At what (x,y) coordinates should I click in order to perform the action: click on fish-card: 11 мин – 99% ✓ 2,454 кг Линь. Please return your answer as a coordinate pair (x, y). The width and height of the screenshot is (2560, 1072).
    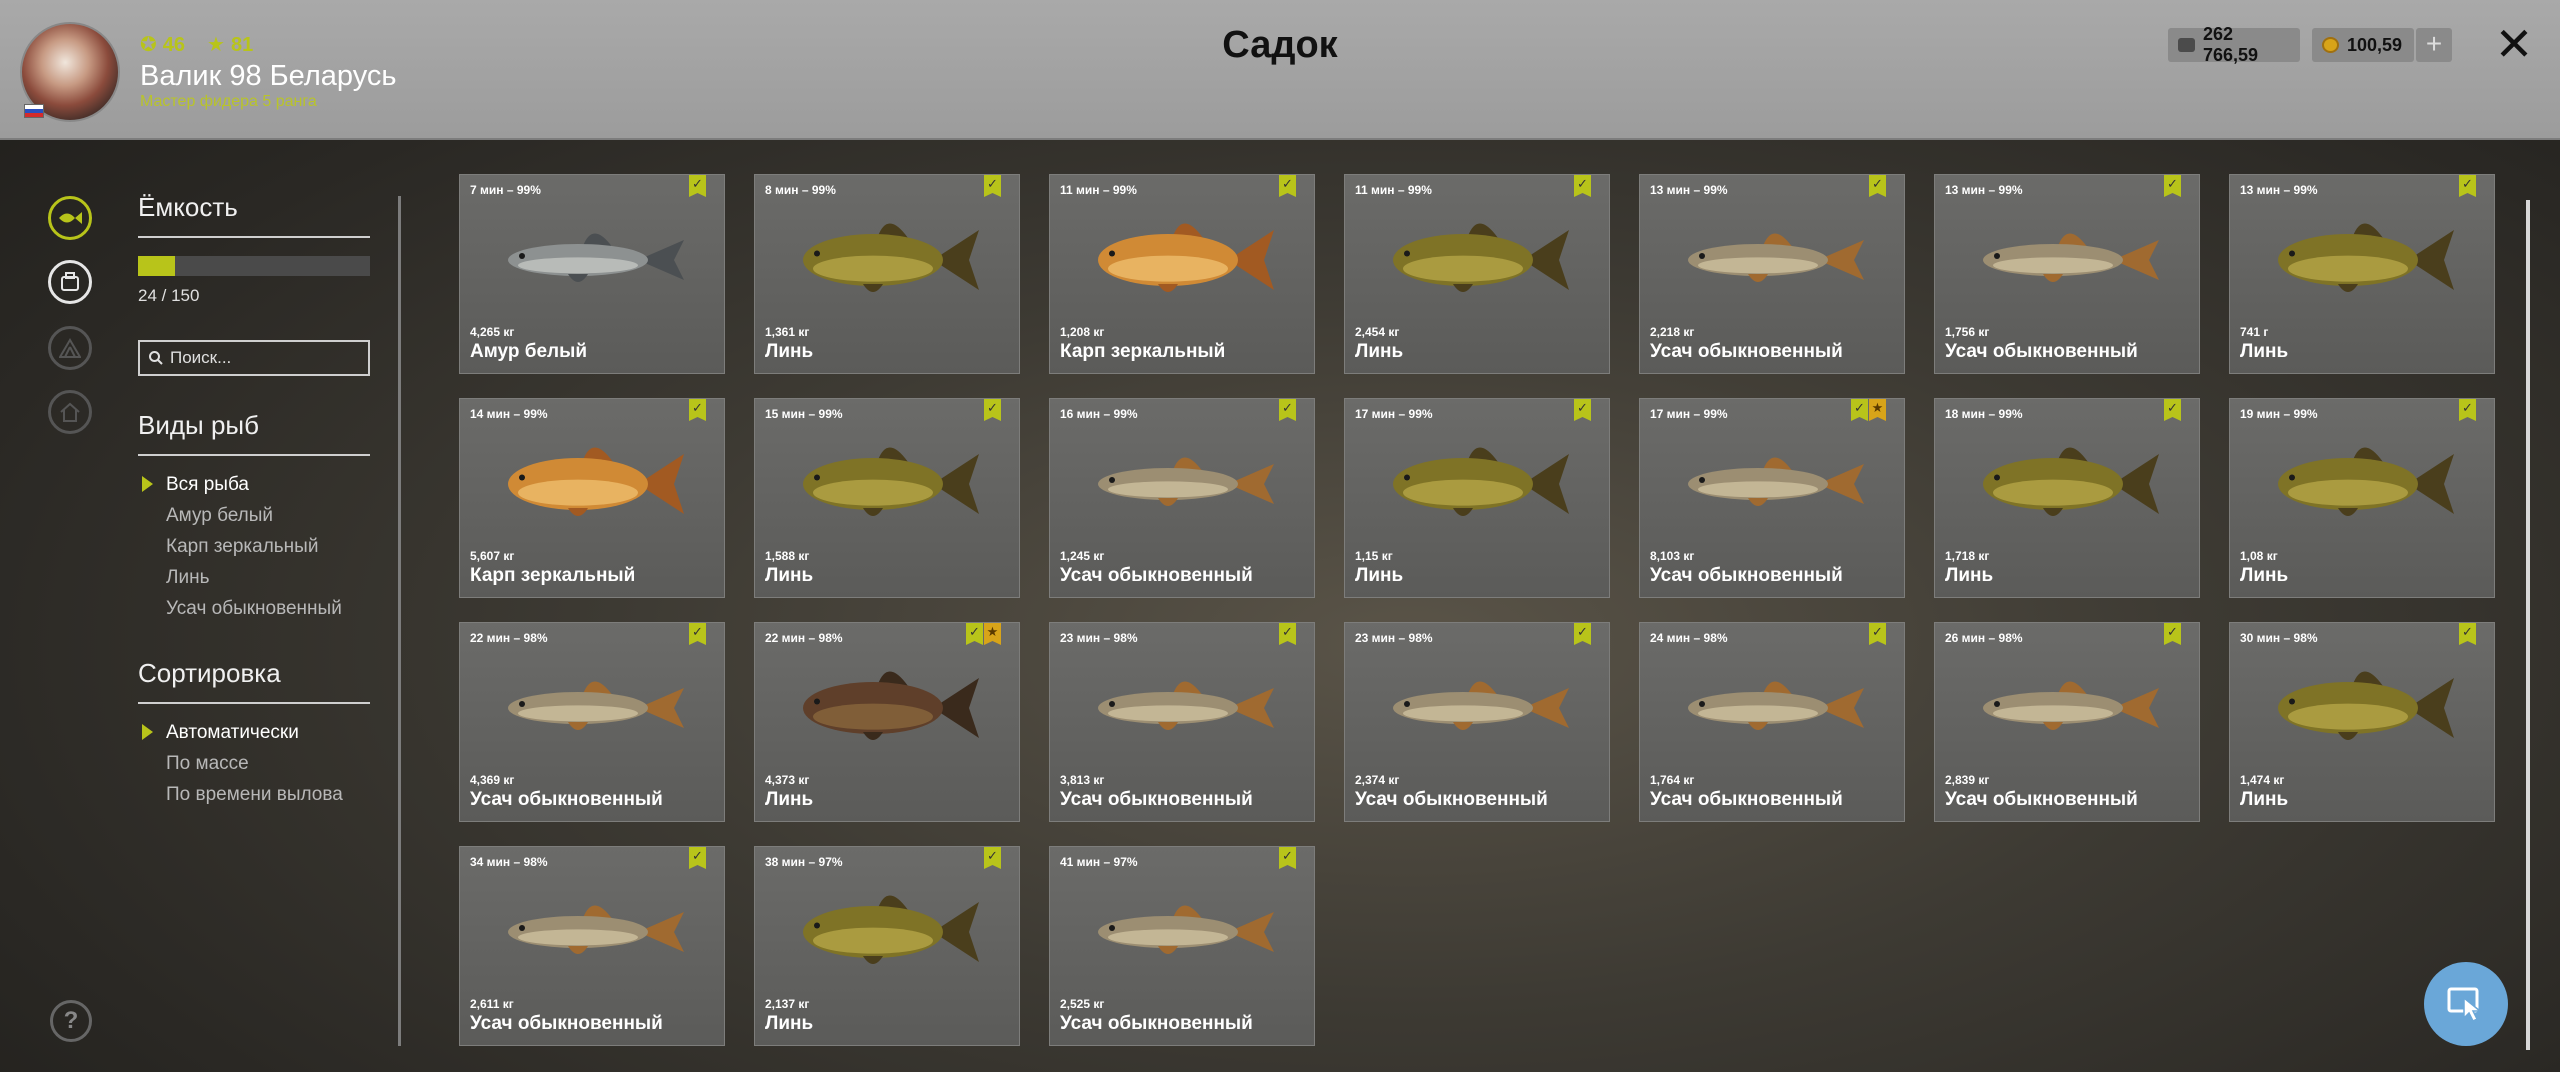
    Looking at the image, I should click on (1477, 274).